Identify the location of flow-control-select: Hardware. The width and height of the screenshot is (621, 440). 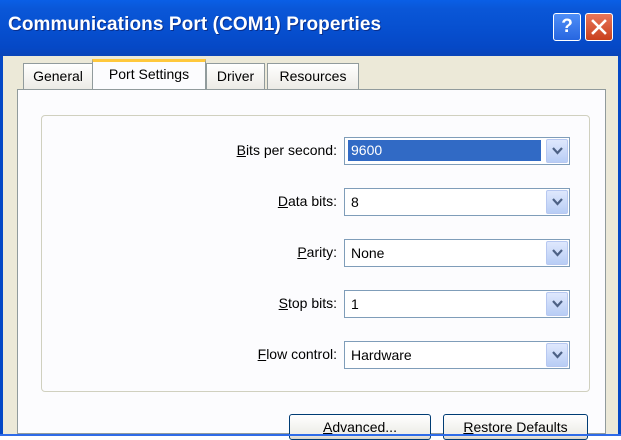
(457, 355).